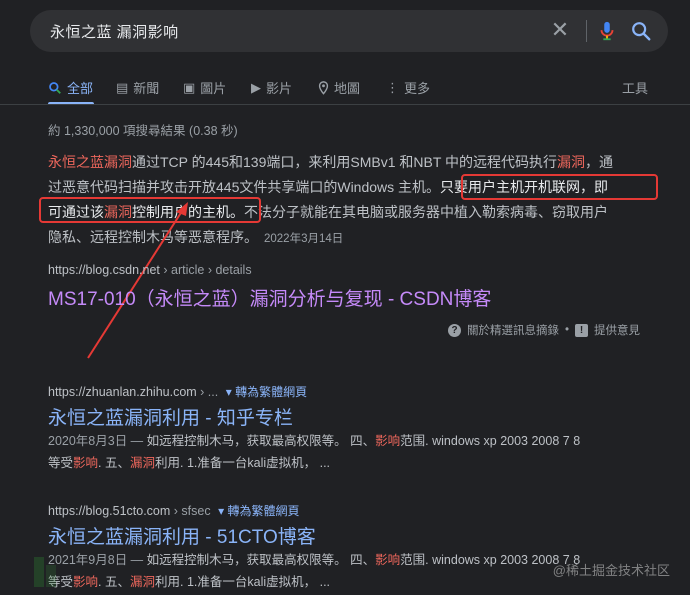  I want to click on tab-images: ▣ 圖片, so click(204, 87).